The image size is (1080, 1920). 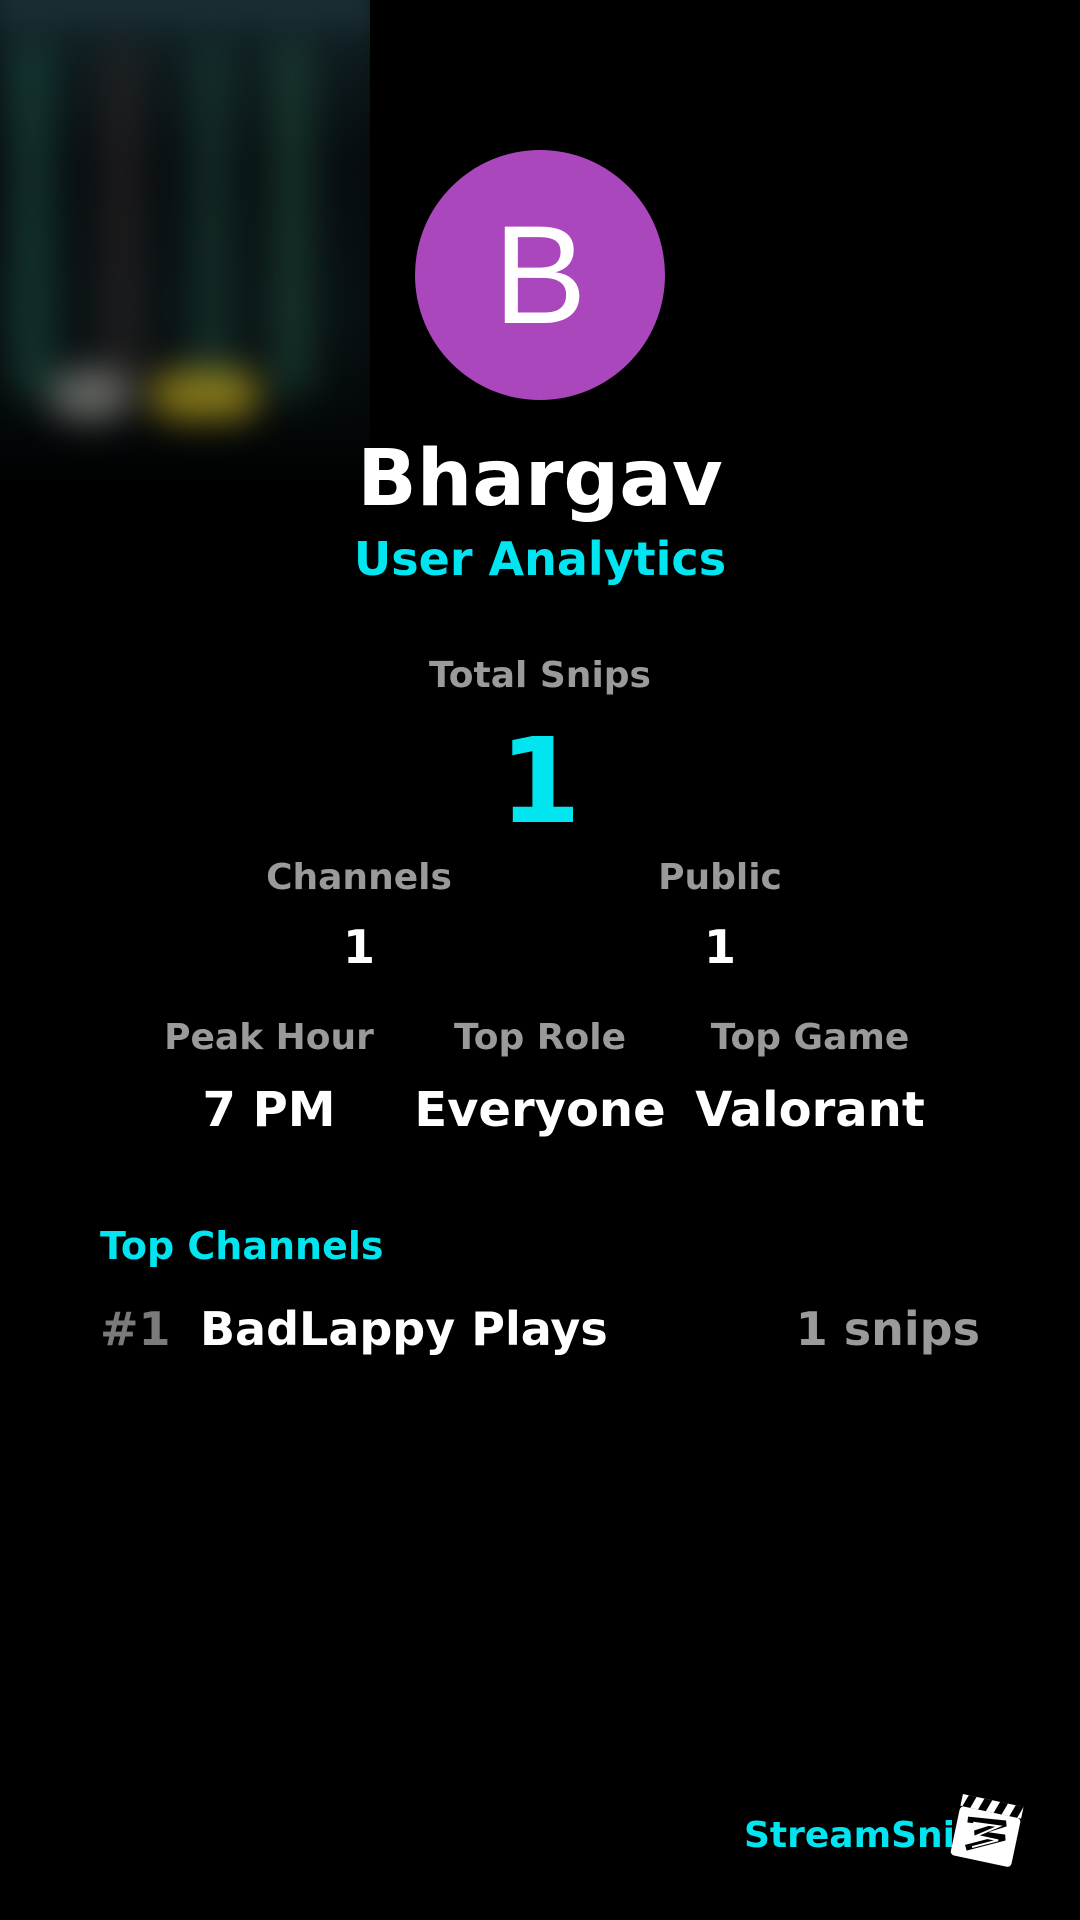 I want to click on stat-value: Valorant, so click(x=810, y=1110).